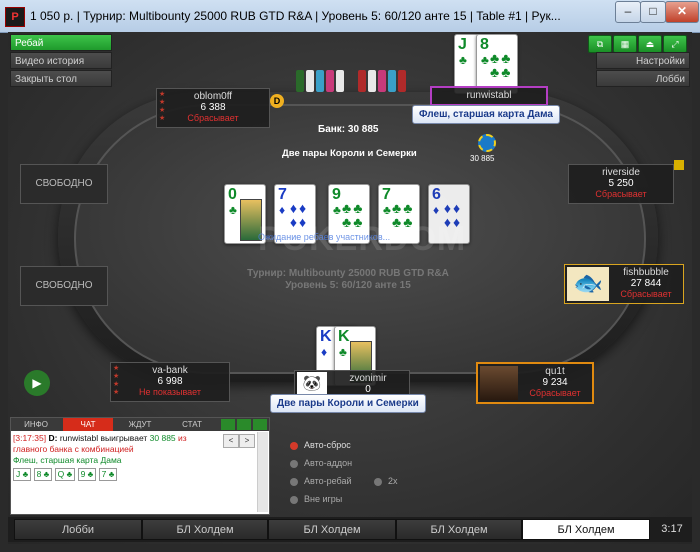 The width and height of the screenshot is (700, 552). Describe the element at coordinates (675, 44) in the screenshot. I see `fullscreen-icon: ⤢` at that location.